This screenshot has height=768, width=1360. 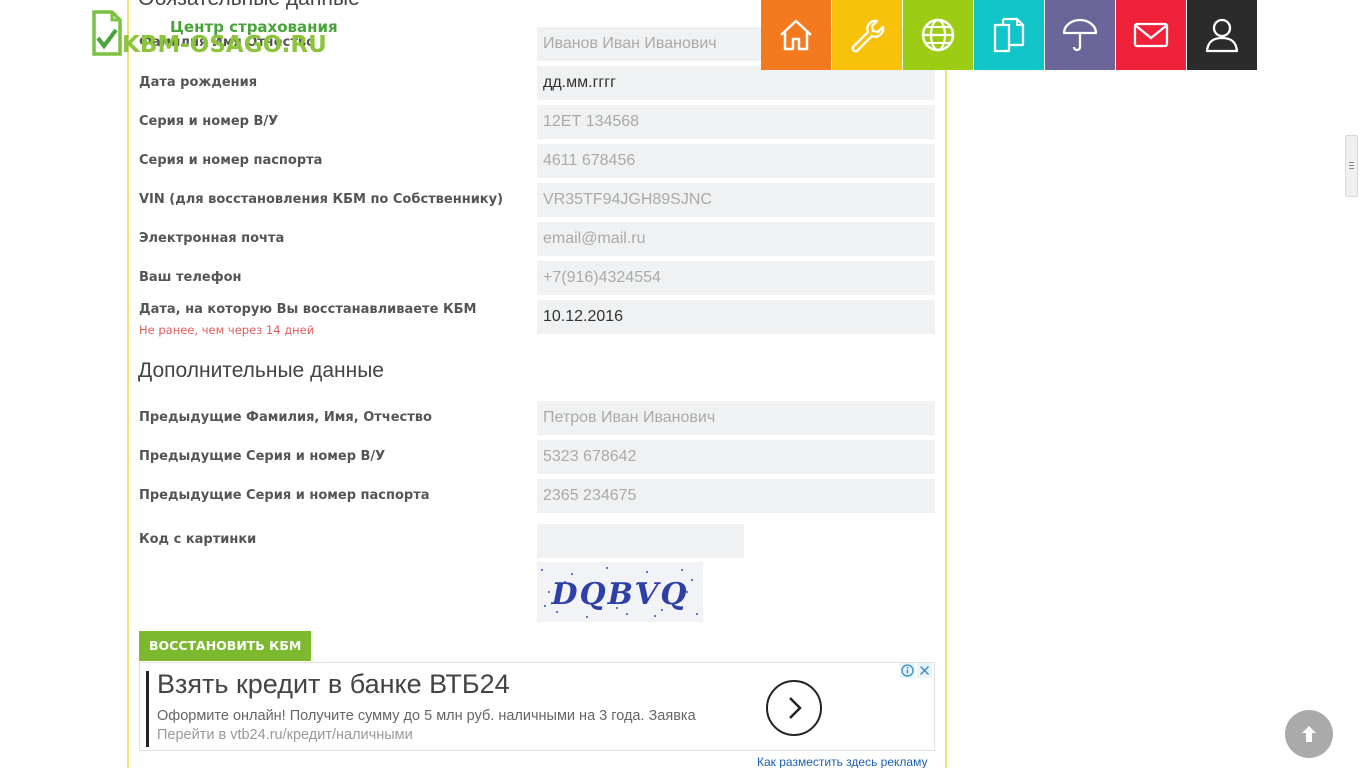 What do you see at coordinates (736, 418) in the screenshot?
I see `prev-fio-input` at bounding box center [736, 418].